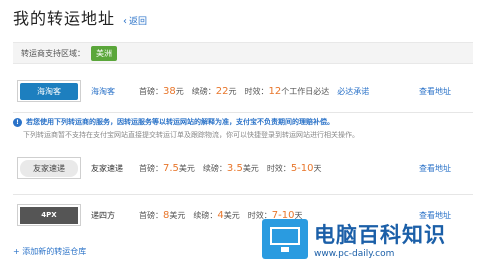 This screenshot has height=265, width=480. I want to click on first-weight: 首磅：38元, so click(161, 91).